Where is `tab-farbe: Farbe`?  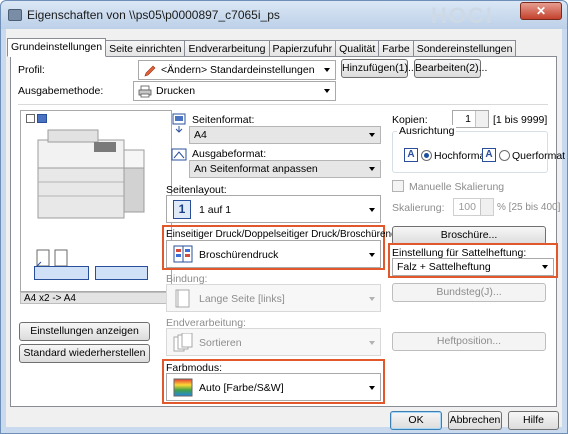 tab-farbe: Farbe is located at coordinates (396, 48).